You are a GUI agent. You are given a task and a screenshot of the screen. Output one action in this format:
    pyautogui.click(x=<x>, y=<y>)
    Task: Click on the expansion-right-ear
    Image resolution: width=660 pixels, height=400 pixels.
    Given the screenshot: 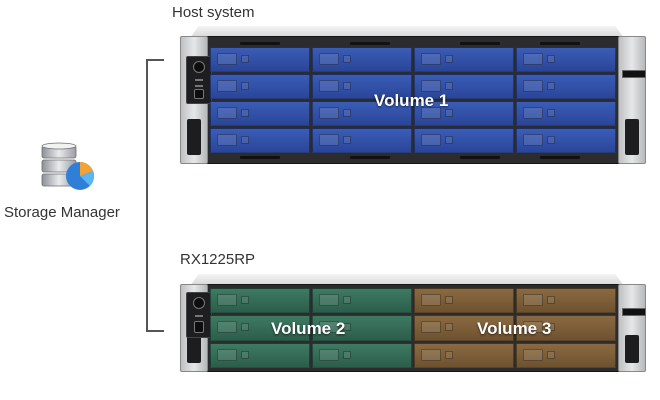 What is the action you would take?
    pyautogui.click(x=632, y=328)
    